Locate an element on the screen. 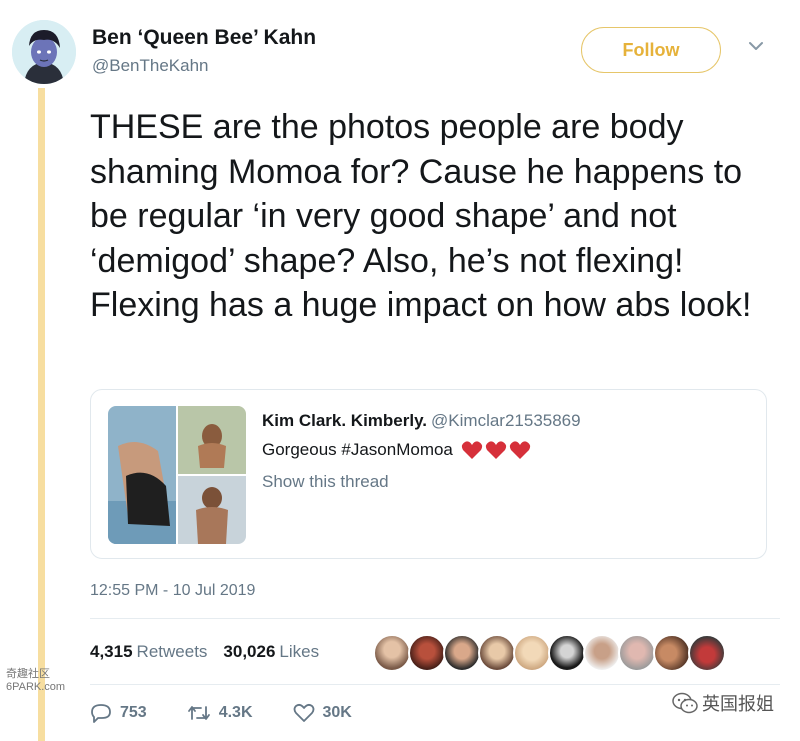 The width and height of the screenshot is (800, 741). retweet-icon is located at coordinates (198, 713).